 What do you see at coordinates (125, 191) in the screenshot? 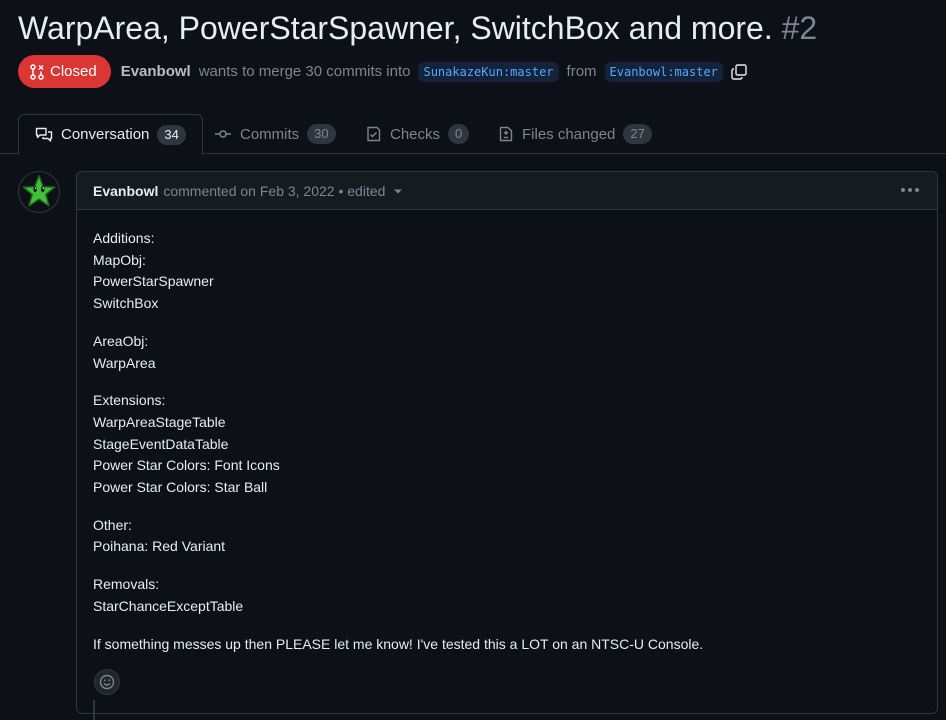
I see `comment-author-link: Evanbowl` at bounding box center [125, 191].